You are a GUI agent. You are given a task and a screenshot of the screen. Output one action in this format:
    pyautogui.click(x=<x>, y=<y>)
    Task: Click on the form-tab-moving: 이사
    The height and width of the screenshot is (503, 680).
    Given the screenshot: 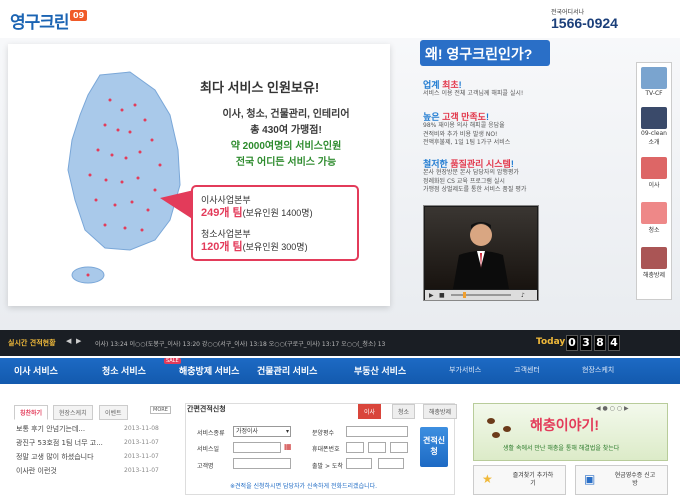 What is the action you would take?
    pyautogui.click(x=370, y=411)
    